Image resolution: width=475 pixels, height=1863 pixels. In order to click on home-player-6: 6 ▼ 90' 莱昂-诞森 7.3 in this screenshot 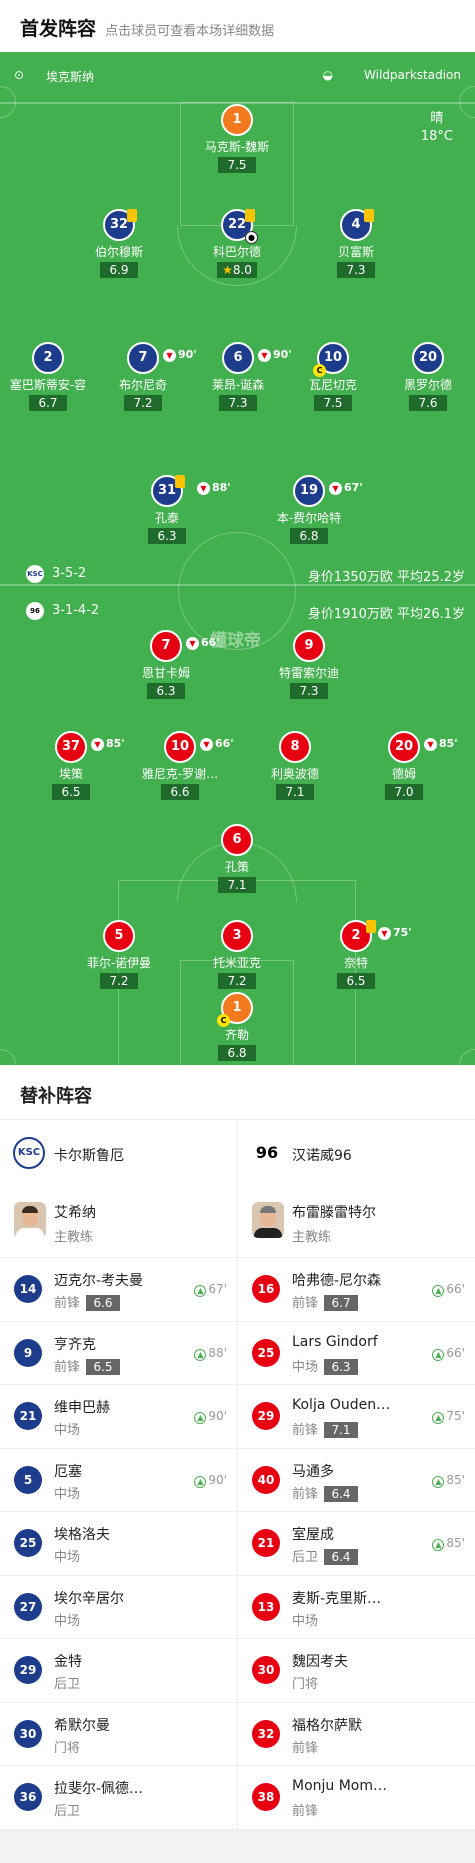, I will do `click(238, 376)`.